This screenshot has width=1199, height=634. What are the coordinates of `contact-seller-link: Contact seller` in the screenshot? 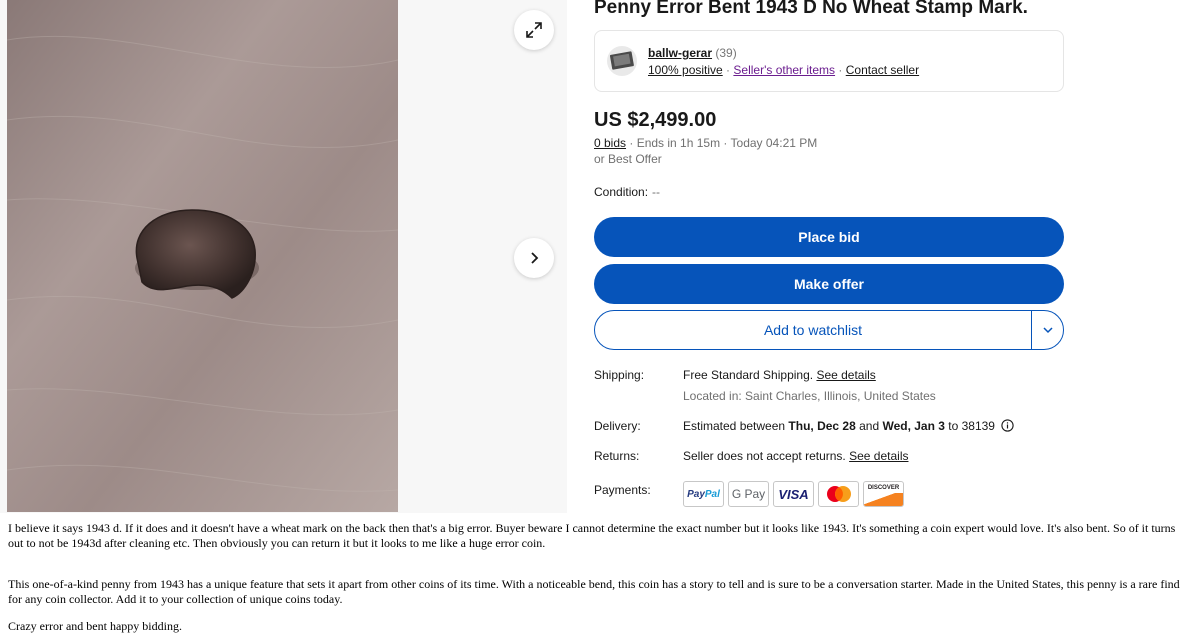 It's located at (882, 70).